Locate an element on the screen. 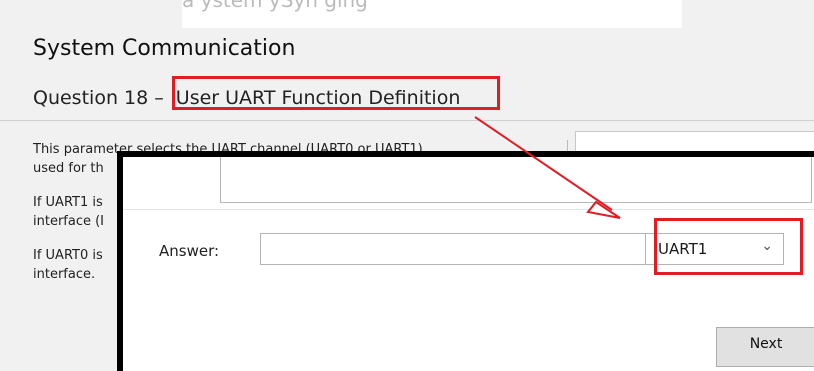 Image resolution: width=814 pixels, height=371 pixels. description-line-5: If UART0 is is located at coordinates (68, 255).